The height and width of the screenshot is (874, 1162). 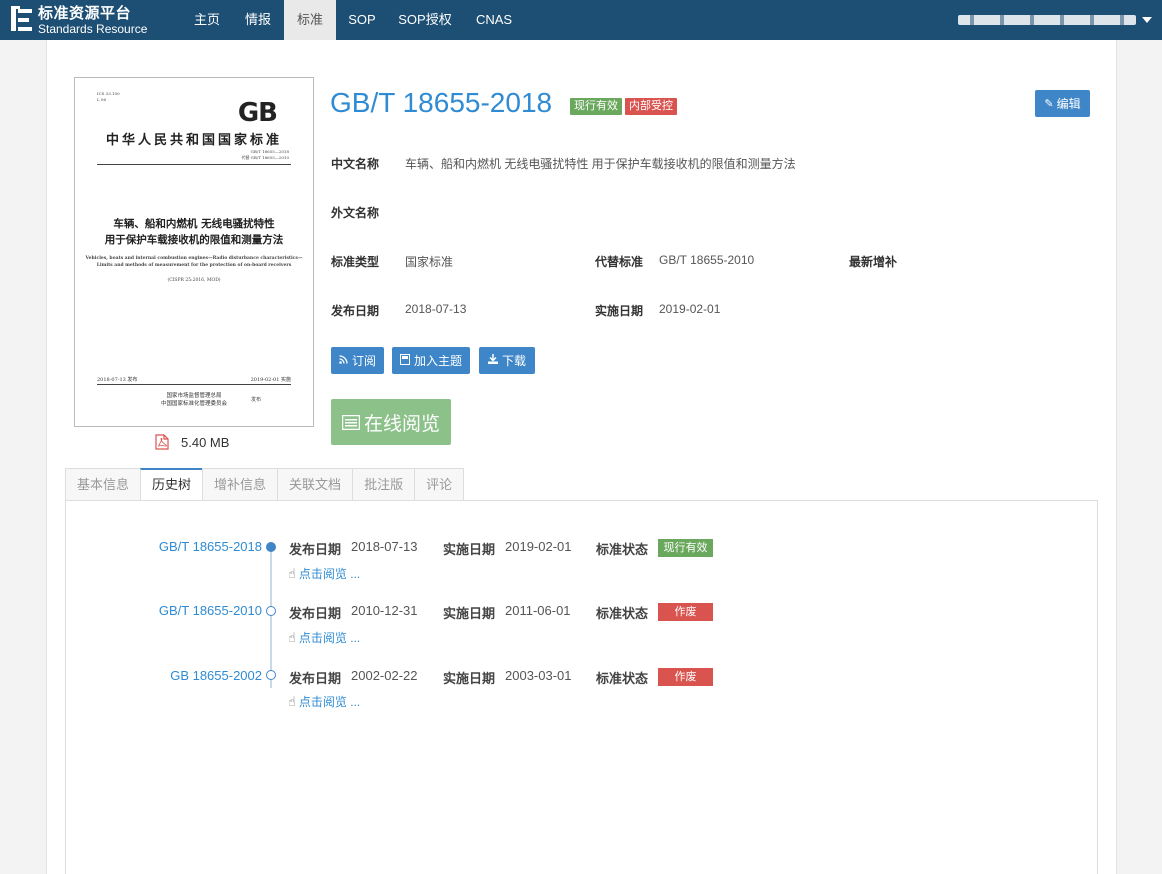 What do you see at coordinates (162, 442) in the screenshot?
I see `pdf-file-icon` at bounding box center [162, 442].